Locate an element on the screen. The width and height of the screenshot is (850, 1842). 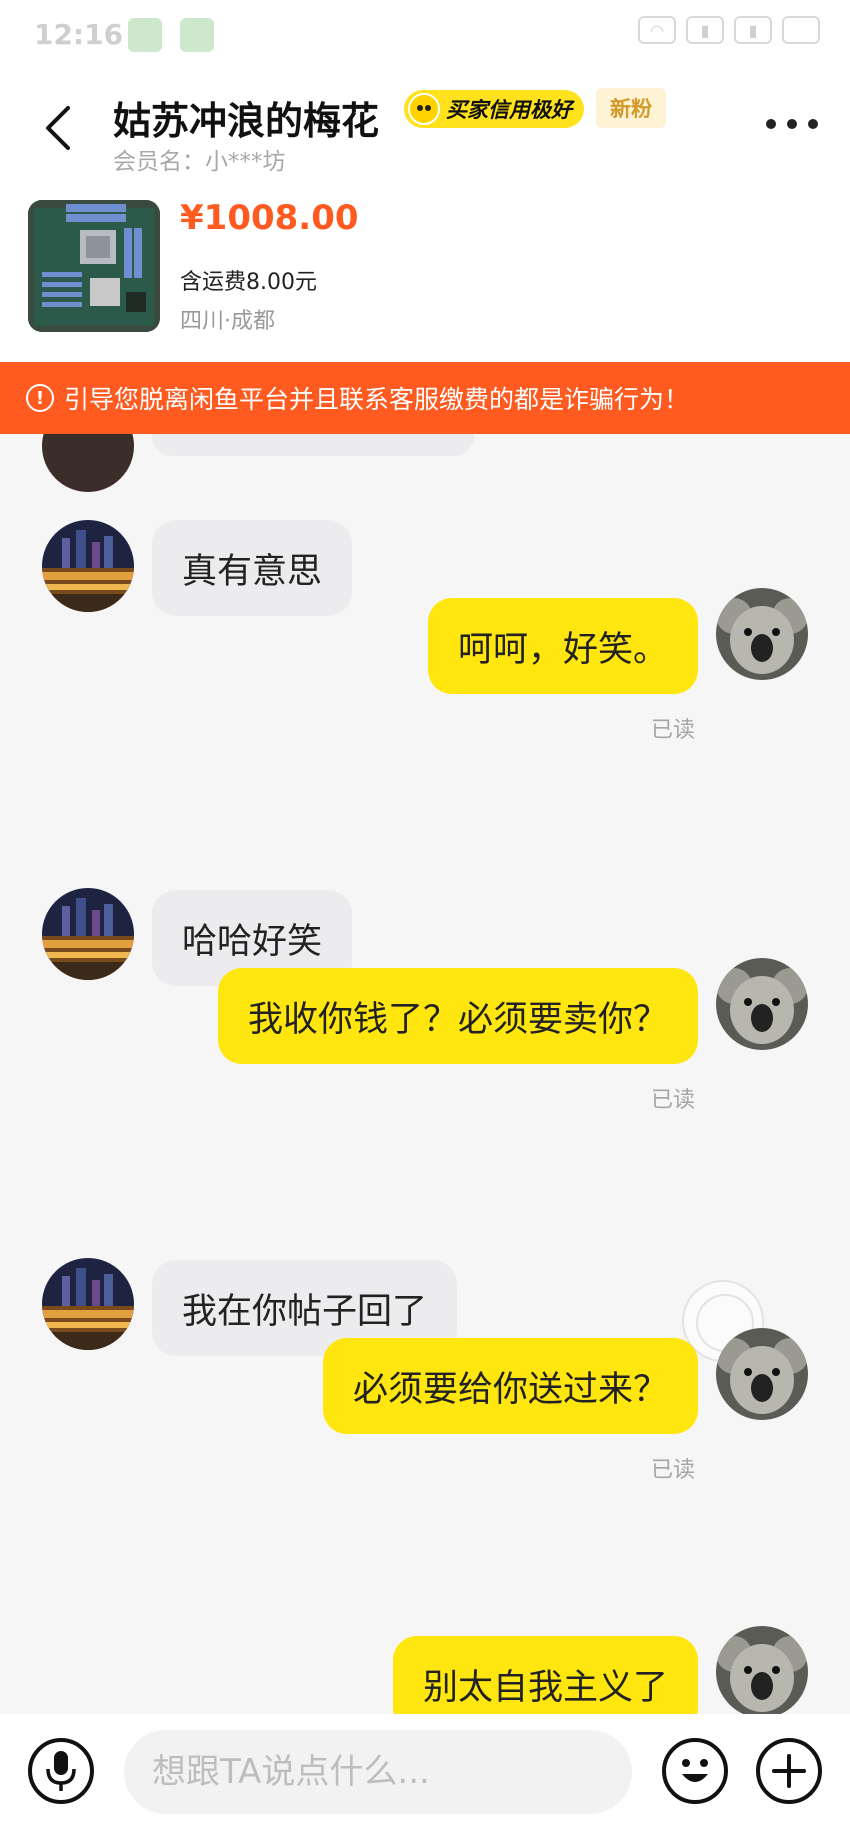
fraud-warning-banner: ! 引导您脱离闲鱼平台并且联系客服缴费的都是诈骗行为！ is located at coordinates (425, 398).